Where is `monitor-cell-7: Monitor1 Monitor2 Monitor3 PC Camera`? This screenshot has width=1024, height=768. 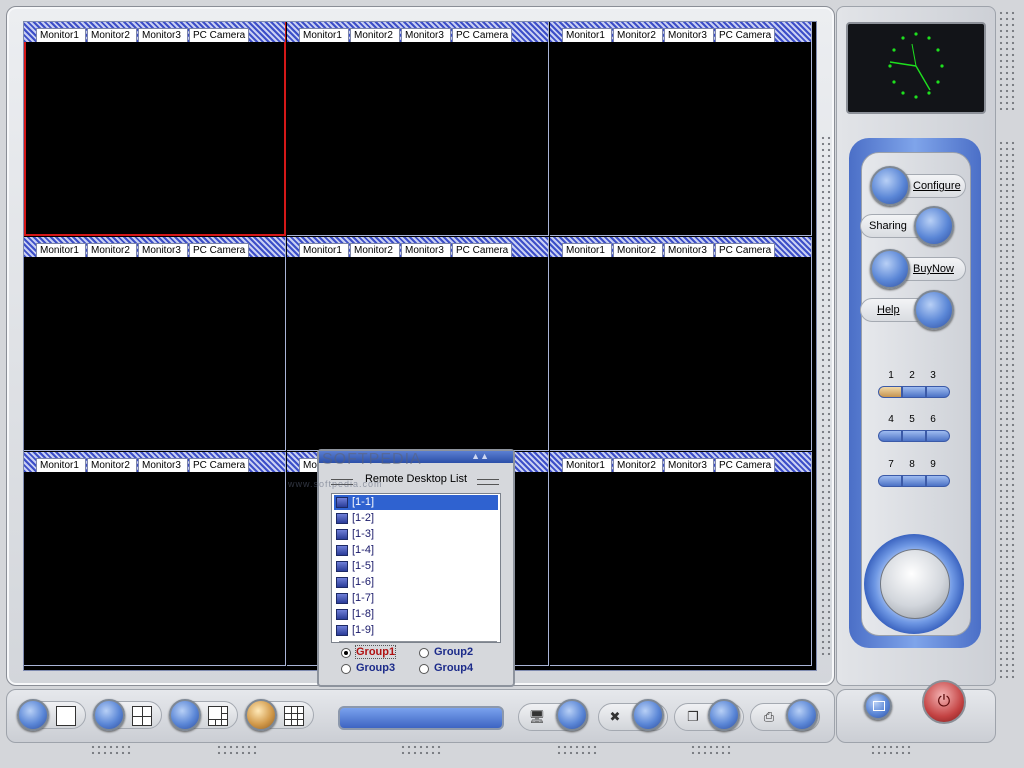 monitor-cell-7: Monitor1 Monitor2 Monitor3 PC Camera is located at coordinates (155, 559).